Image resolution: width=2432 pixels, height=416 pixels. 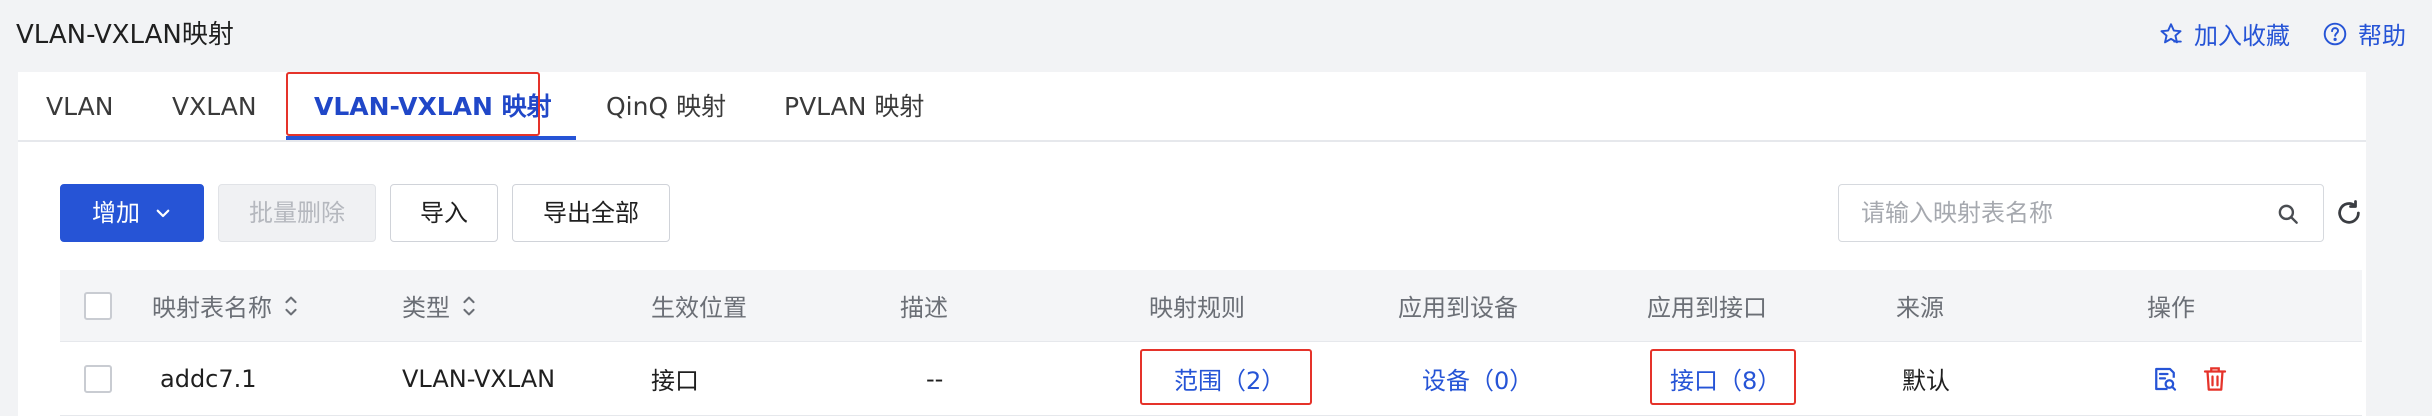 I want to click on add-favorite-link: 加入收藏, so click(x=2224, y=33).